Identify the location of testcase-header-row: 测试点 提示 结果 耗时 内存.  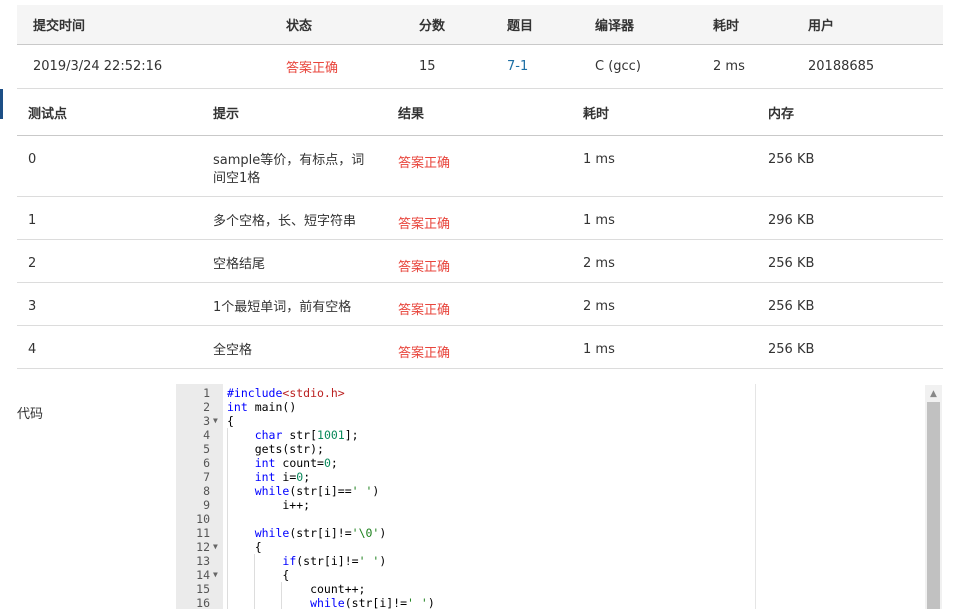
(480, 113).